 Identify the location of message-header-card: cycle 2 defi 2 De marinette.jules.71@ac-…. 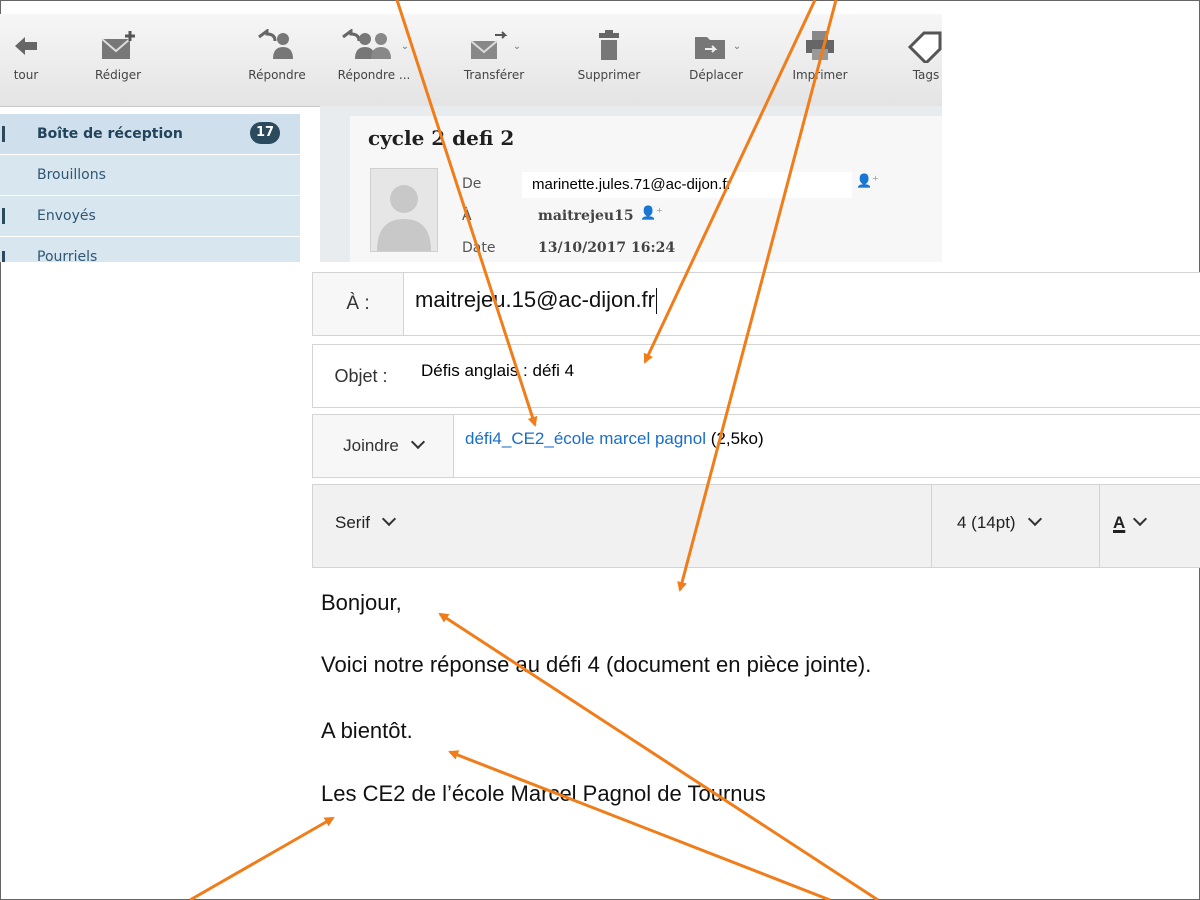
(646, 189).